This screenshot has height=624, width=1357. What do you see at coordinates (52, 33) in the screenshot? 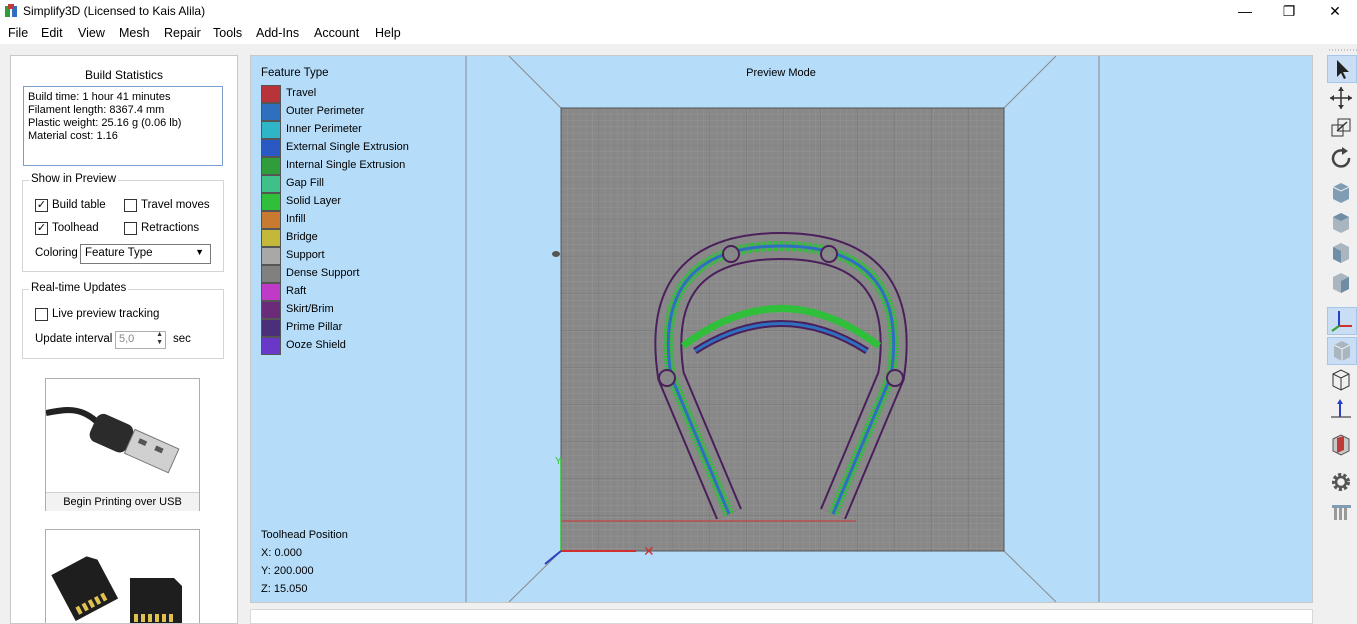
I see `menu-edit: Edit` at bounding box center [52, 33].